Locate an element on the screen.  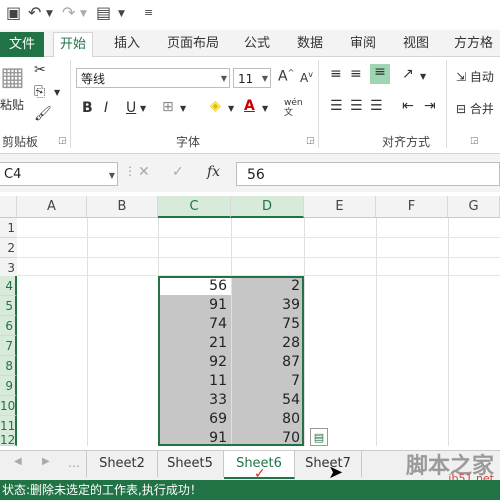
tab-page-layout: 页面布局 is located at coordinates (193, 44).